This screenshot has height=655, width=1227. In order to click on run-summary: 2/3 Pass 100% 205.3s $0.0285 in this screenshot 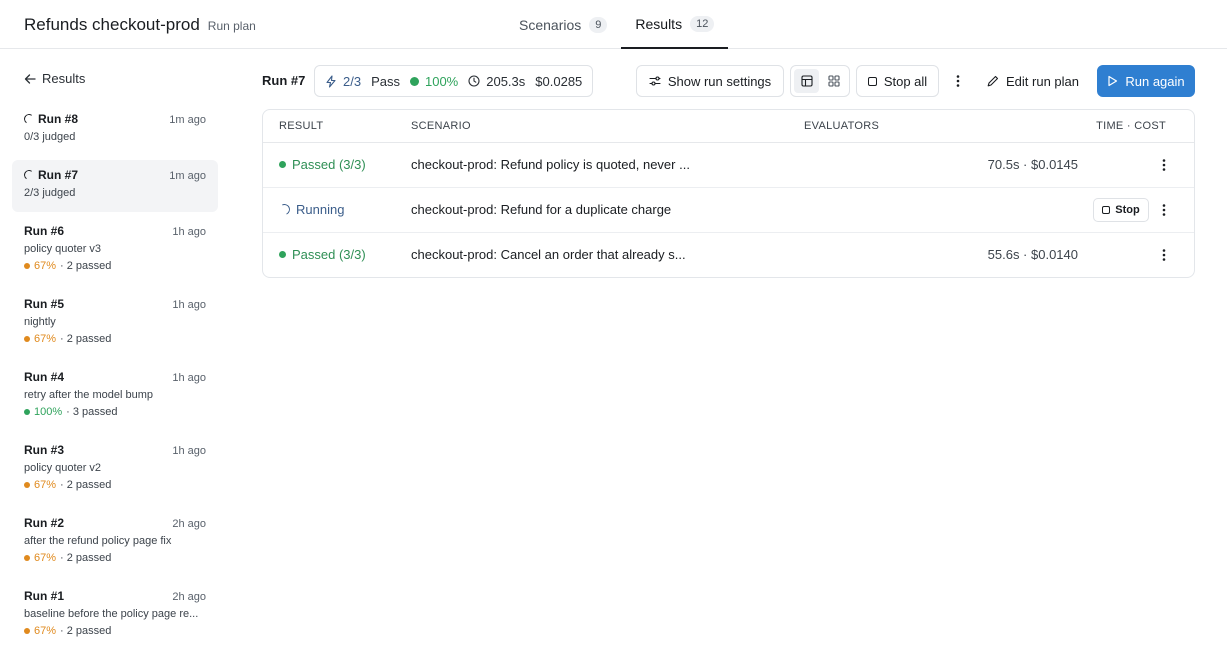, I will do `click(454, 81)`.